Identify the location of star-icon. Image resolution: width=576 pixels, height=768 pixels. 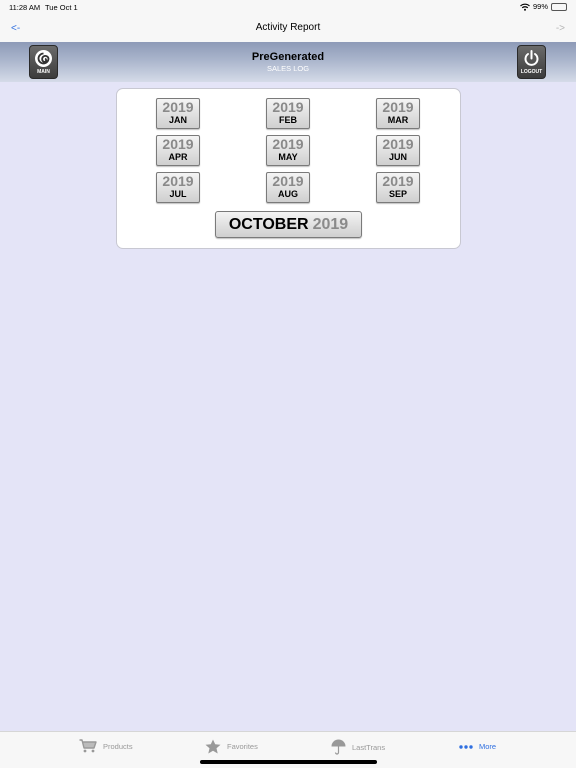
(213, 746).